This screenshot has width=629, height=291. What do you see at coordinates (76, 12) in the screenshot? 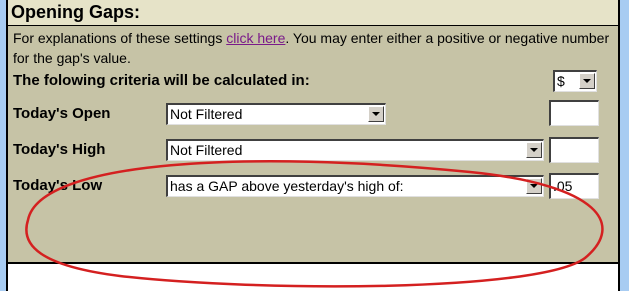
I see `panel-title: Opening Gaps:` at bounding box center [76, 12].